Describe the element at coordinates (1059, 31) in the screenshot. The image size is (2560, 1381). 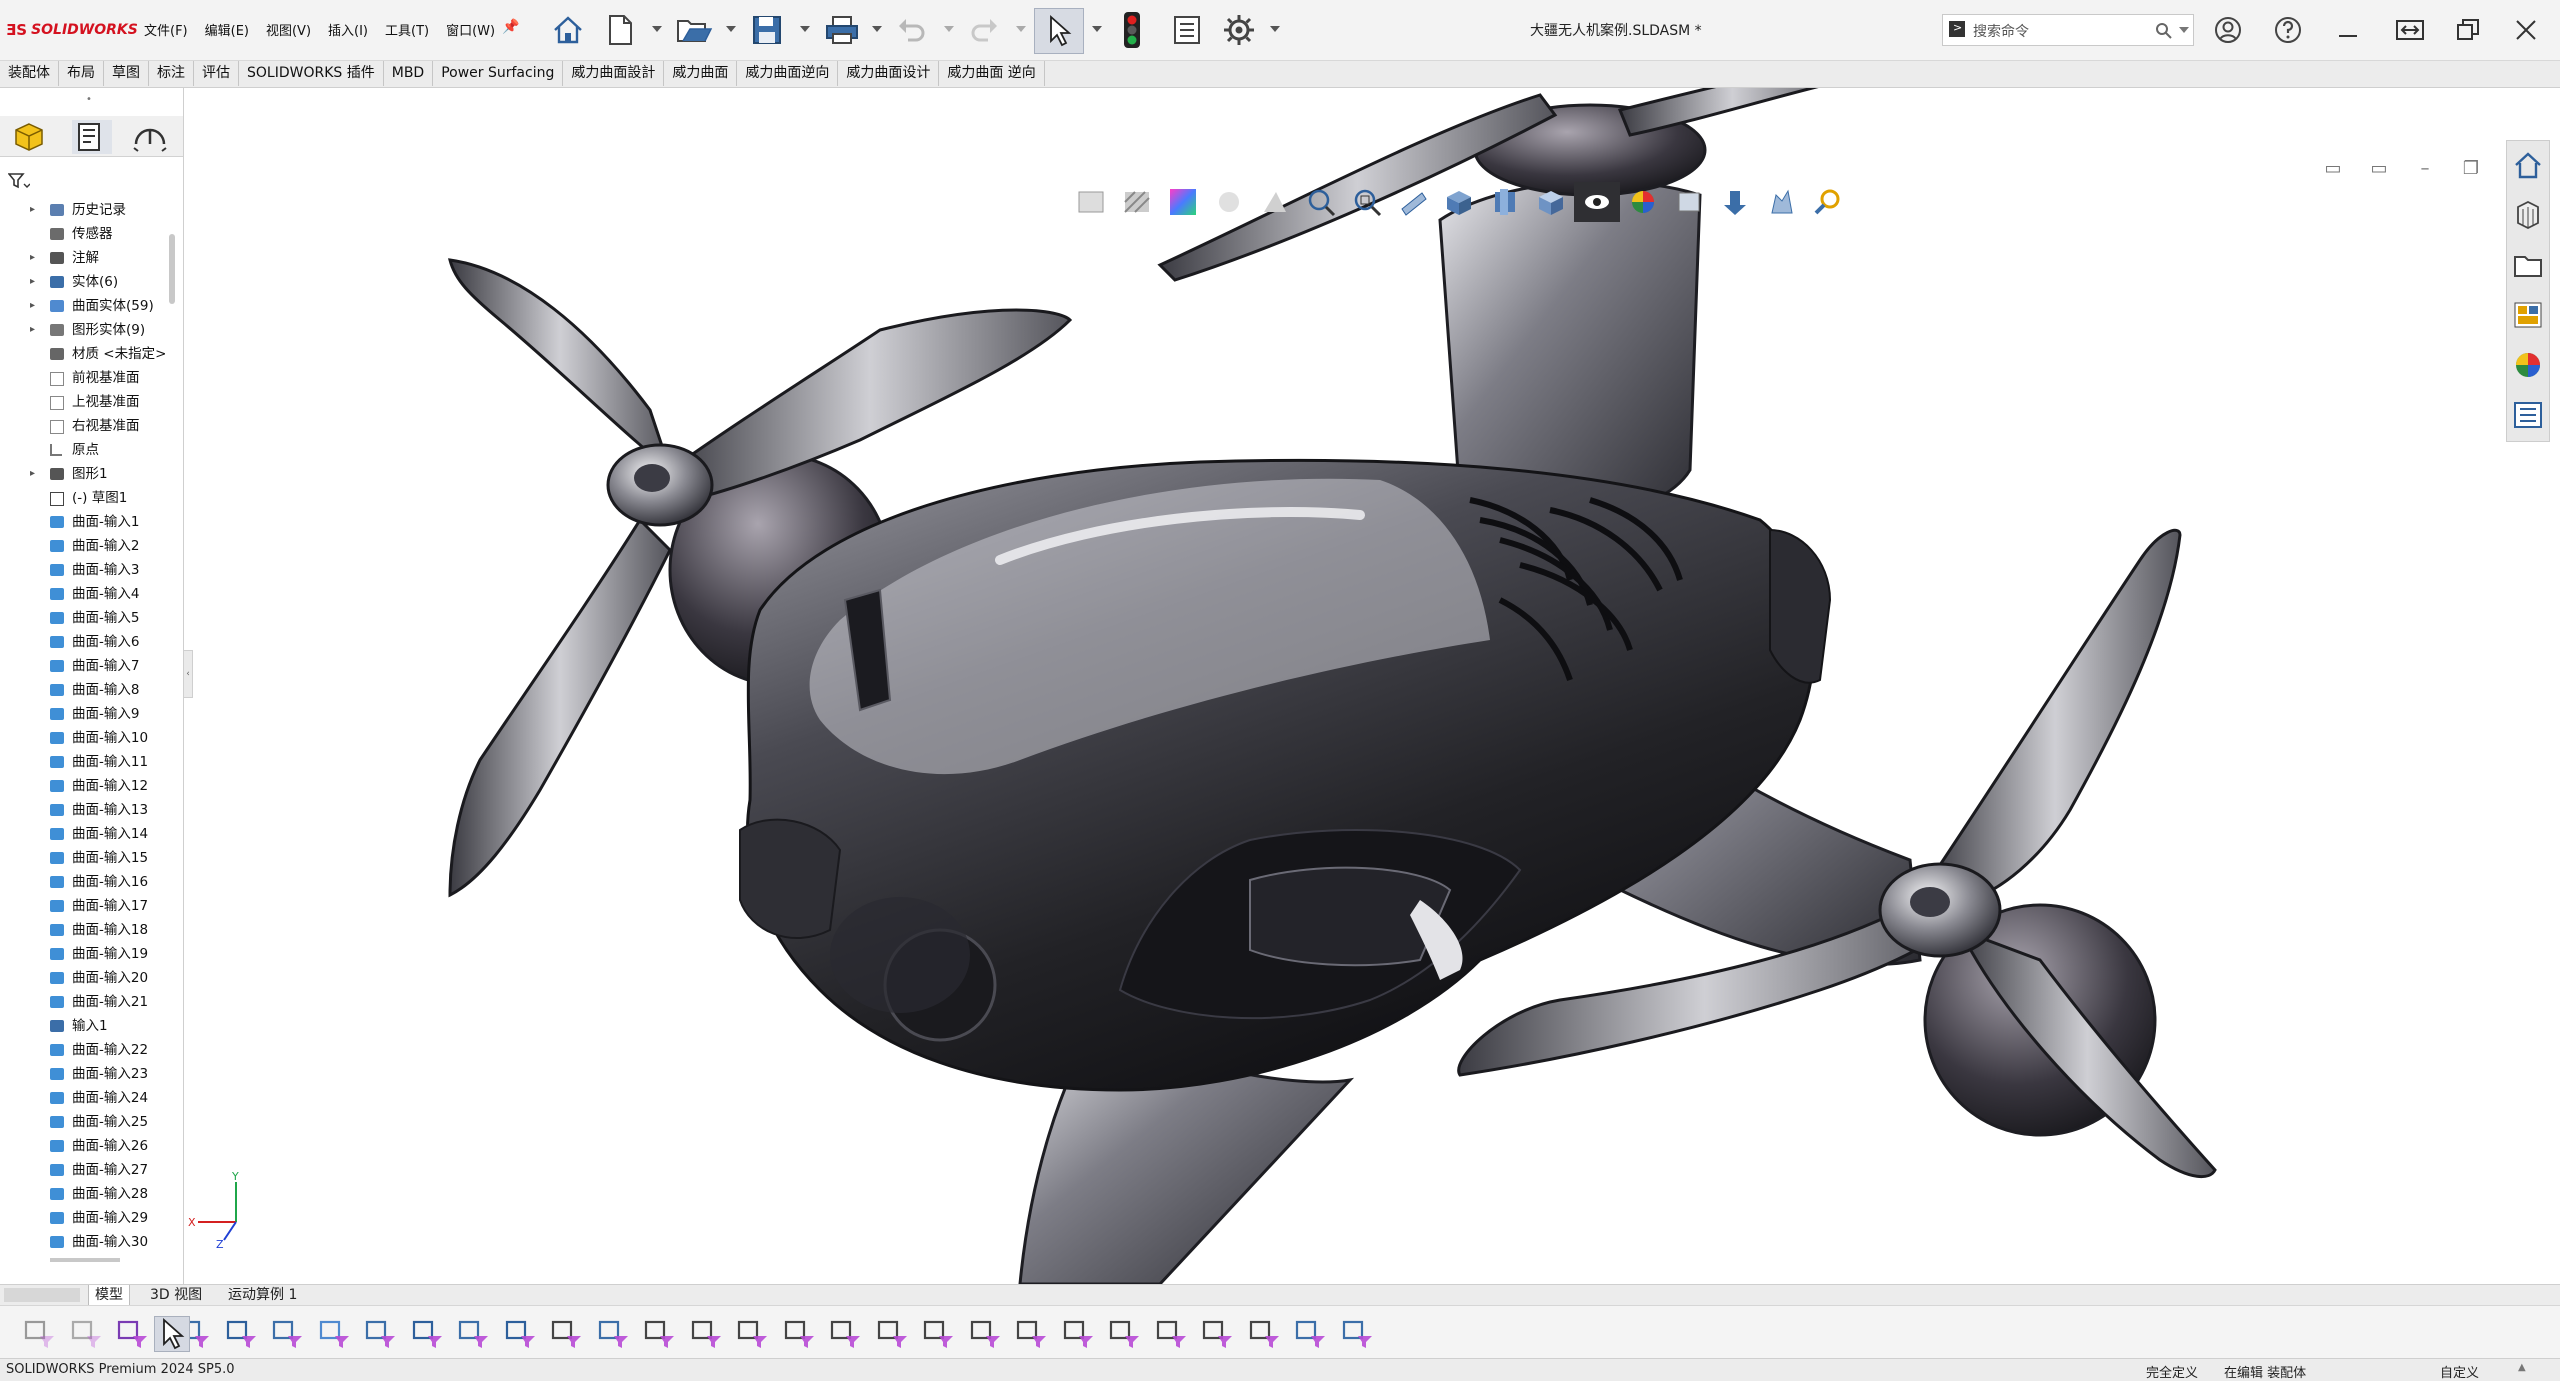
I see `select-button` at that location.